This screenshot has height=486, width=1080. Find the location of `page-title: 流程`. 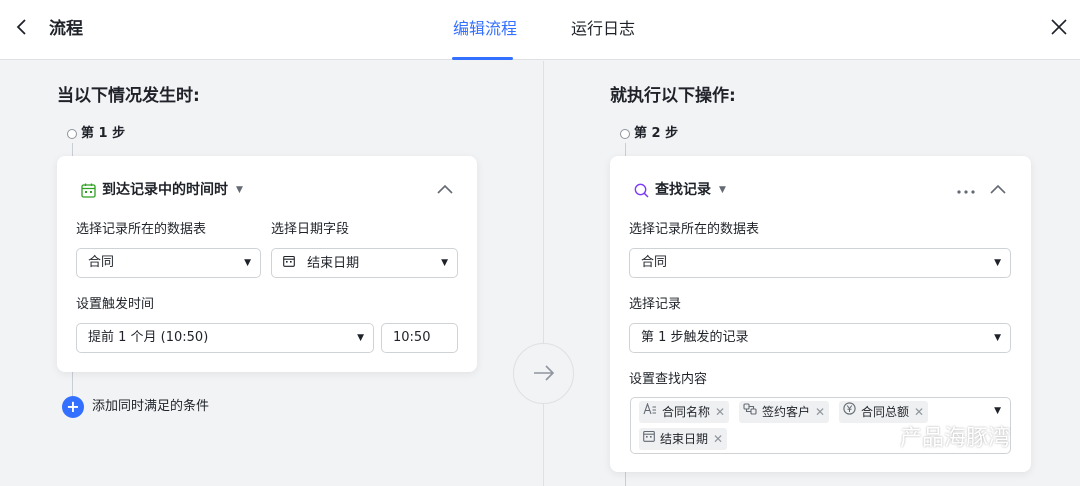

page-title: 流程 is located at coordinates (66, 29).